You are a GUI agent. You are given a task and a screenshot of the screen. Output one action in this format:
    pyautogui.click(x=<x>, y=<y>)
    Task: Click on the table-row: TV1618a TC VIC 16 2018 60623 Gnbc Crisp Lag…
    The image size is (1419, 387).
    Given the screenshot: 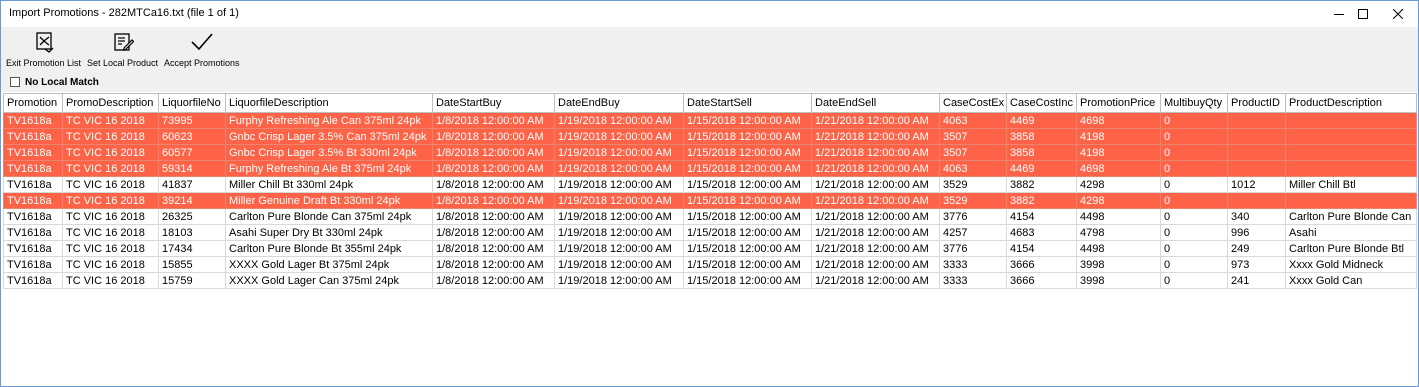 What is the action you would take?
    pyautogui.click(x=710, y=136)
    